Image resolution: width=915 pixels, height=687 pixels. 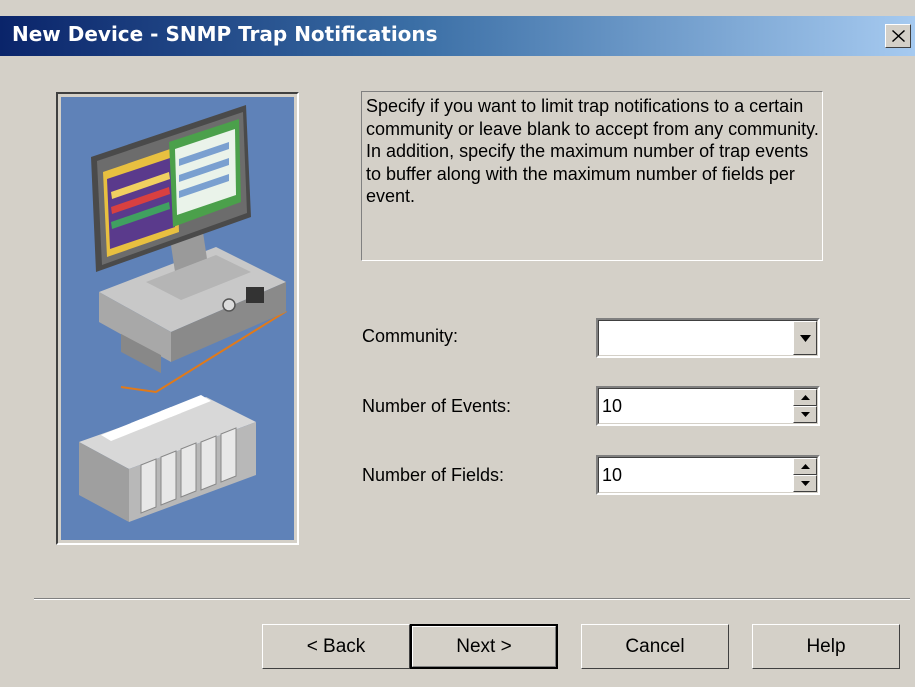 What do you see at coordinates (612, 406) in the screenshot?
I see `events-value: 10` at bounding box center [612, 406].